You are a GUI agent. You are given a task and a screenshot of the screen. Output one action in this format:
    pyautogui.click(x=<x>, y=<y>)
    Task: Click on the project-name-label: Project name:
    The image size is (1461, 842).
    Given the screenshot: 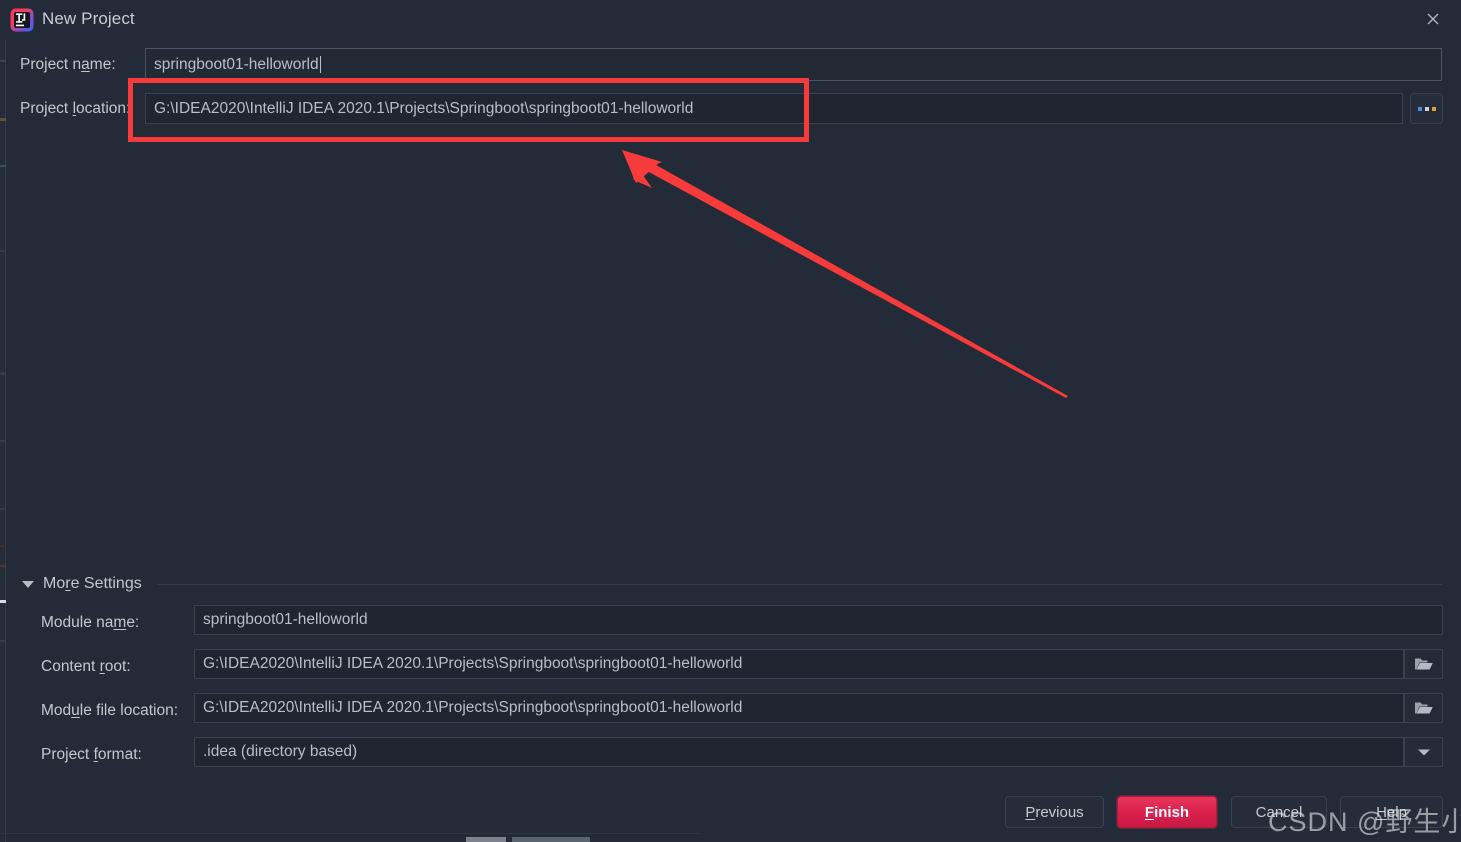 What is the action you would take?
    pyautogui.click(x=68, y=64)
    